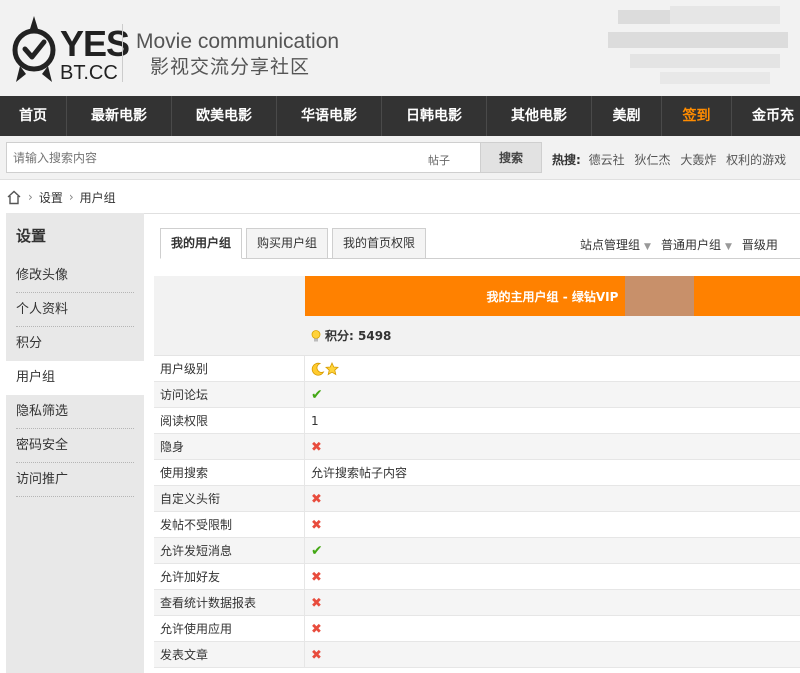  What do you see at coordinates (339, 336) in the screenshot?
I see `points-label: 积分:` at bounding box center [339, 336].